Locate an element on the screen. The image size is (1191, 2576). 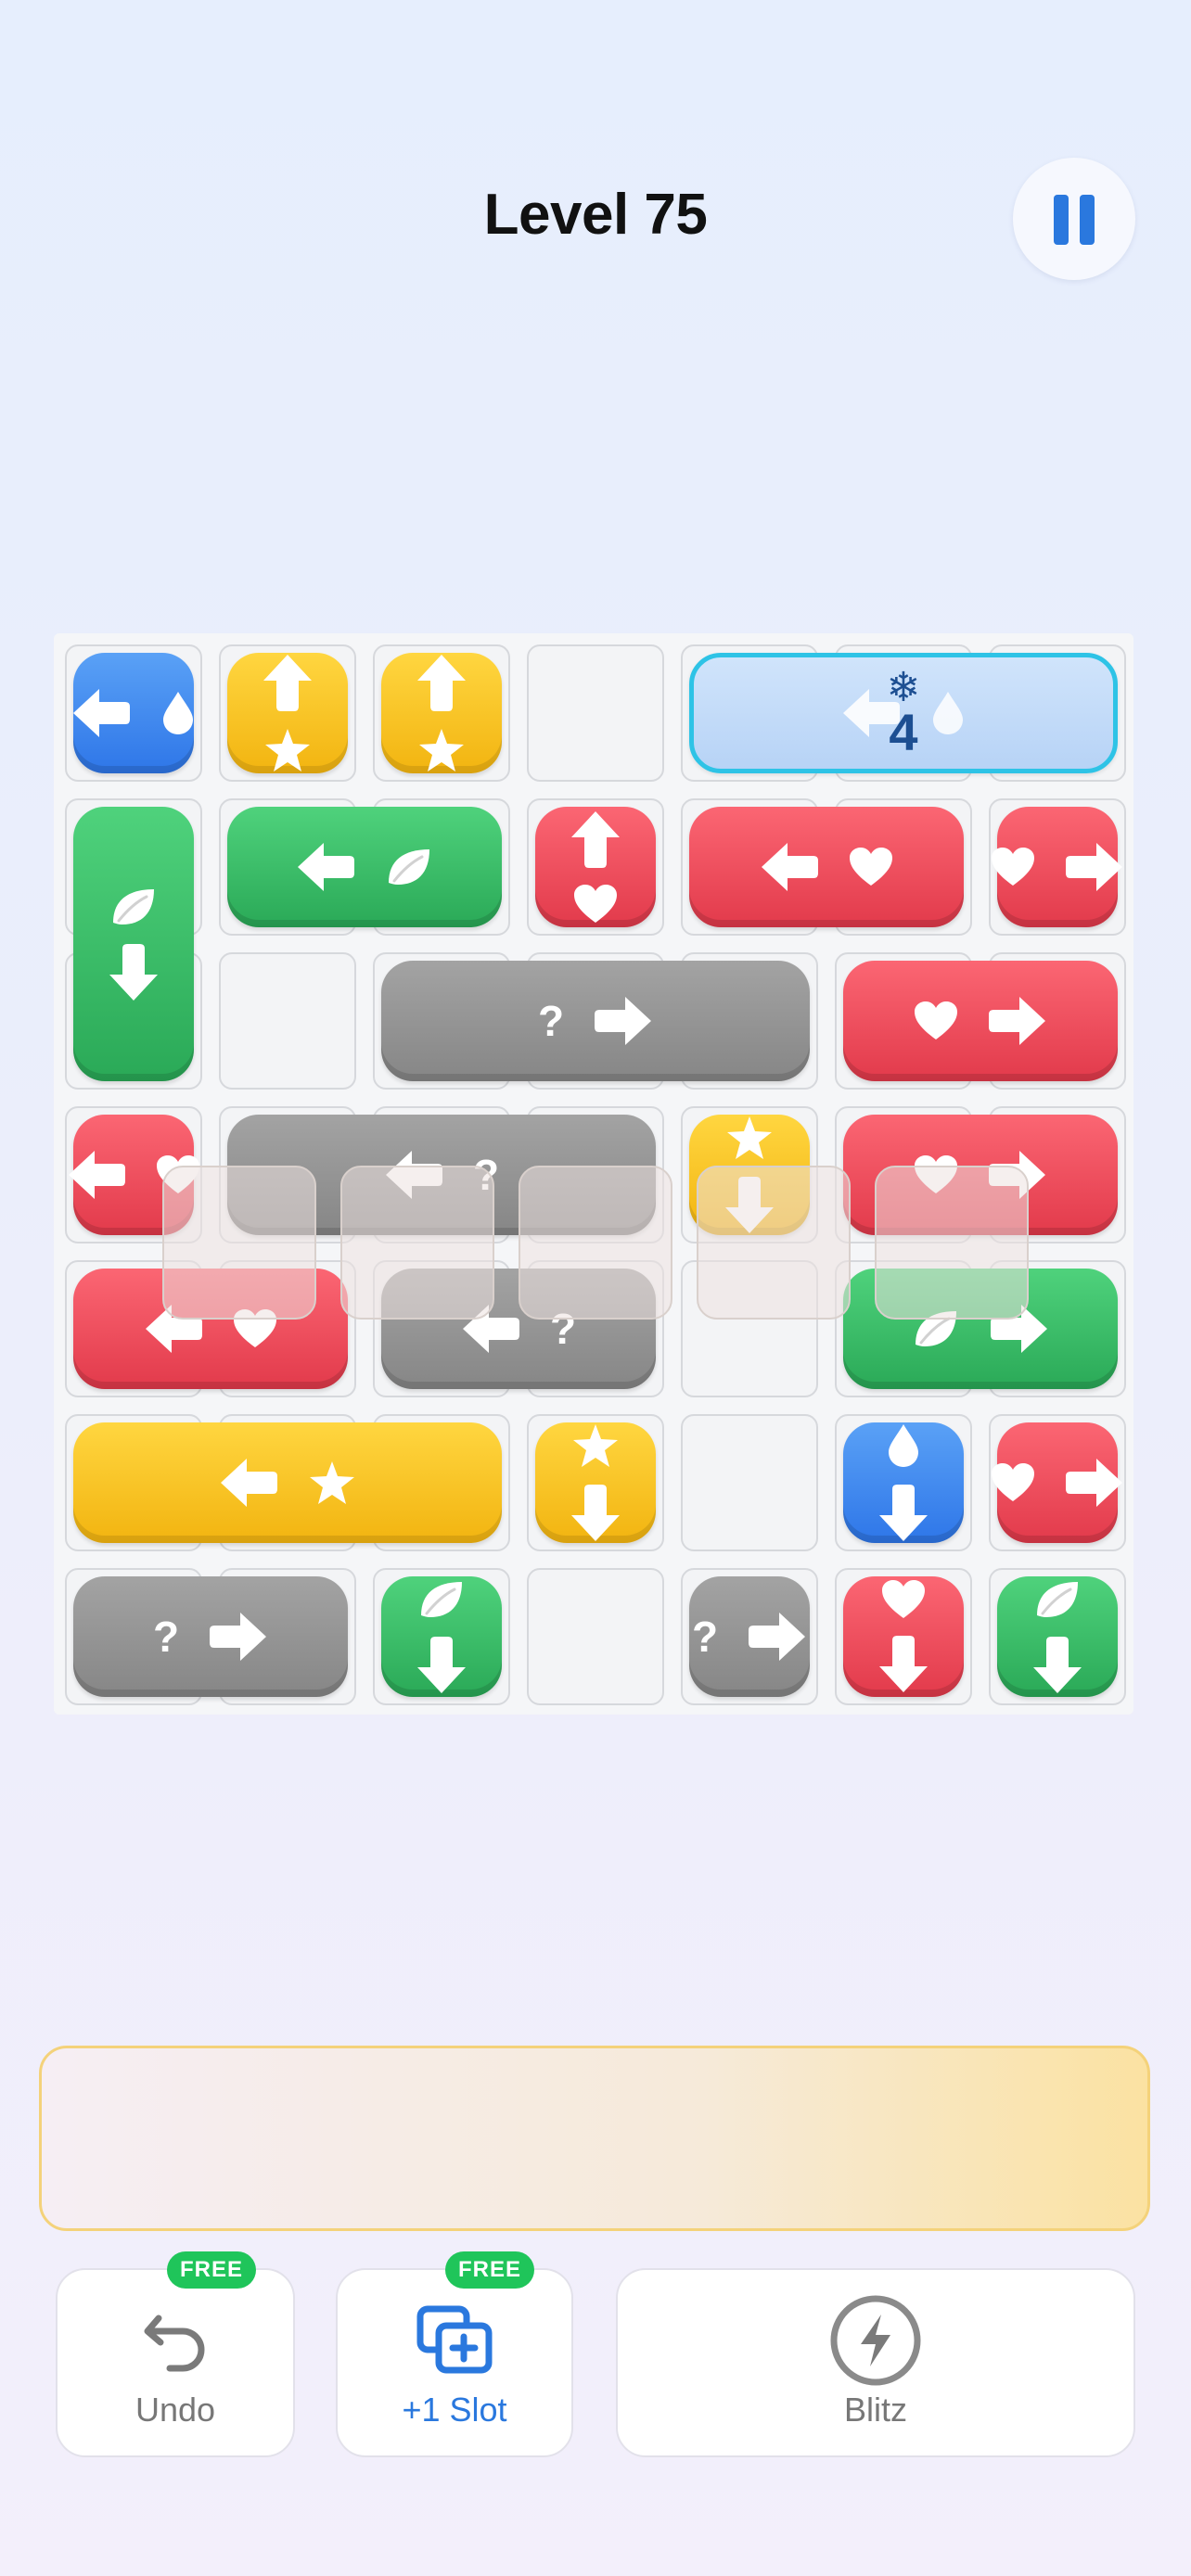
blitz-label: Blitz is located at coordinates (875, 2410).